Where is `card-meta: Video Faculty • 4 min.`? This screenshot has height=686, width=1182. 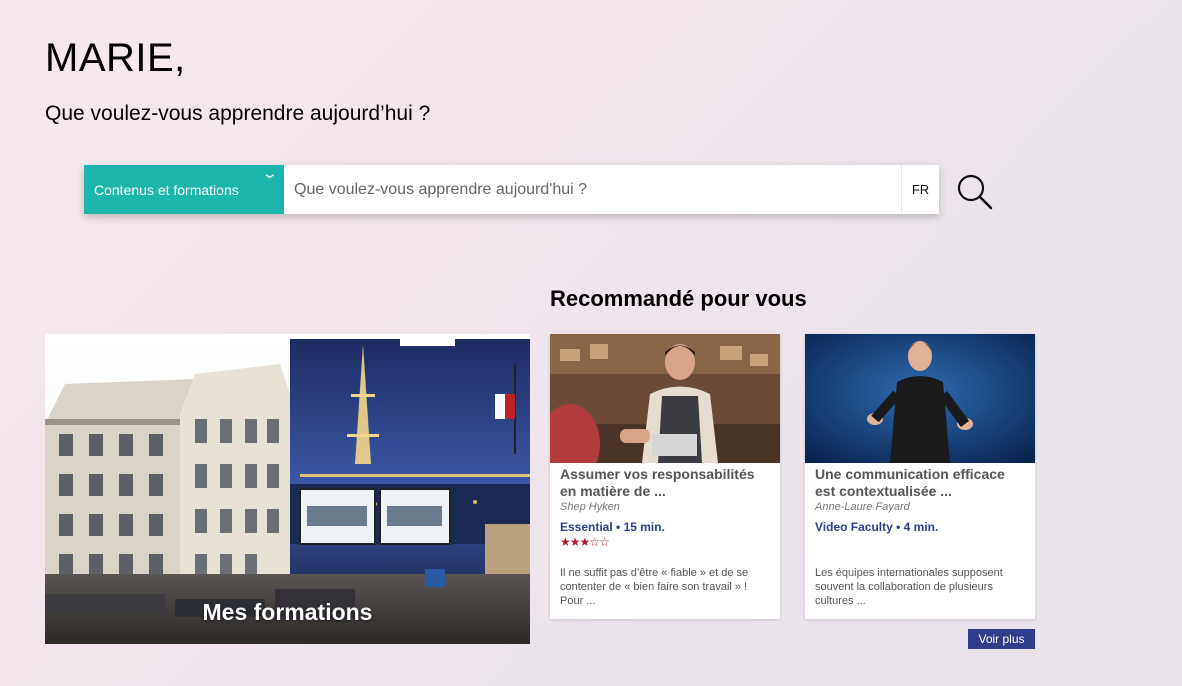
card-meta: Video Faculty • 4 min. is located at coordinates (877, 527).